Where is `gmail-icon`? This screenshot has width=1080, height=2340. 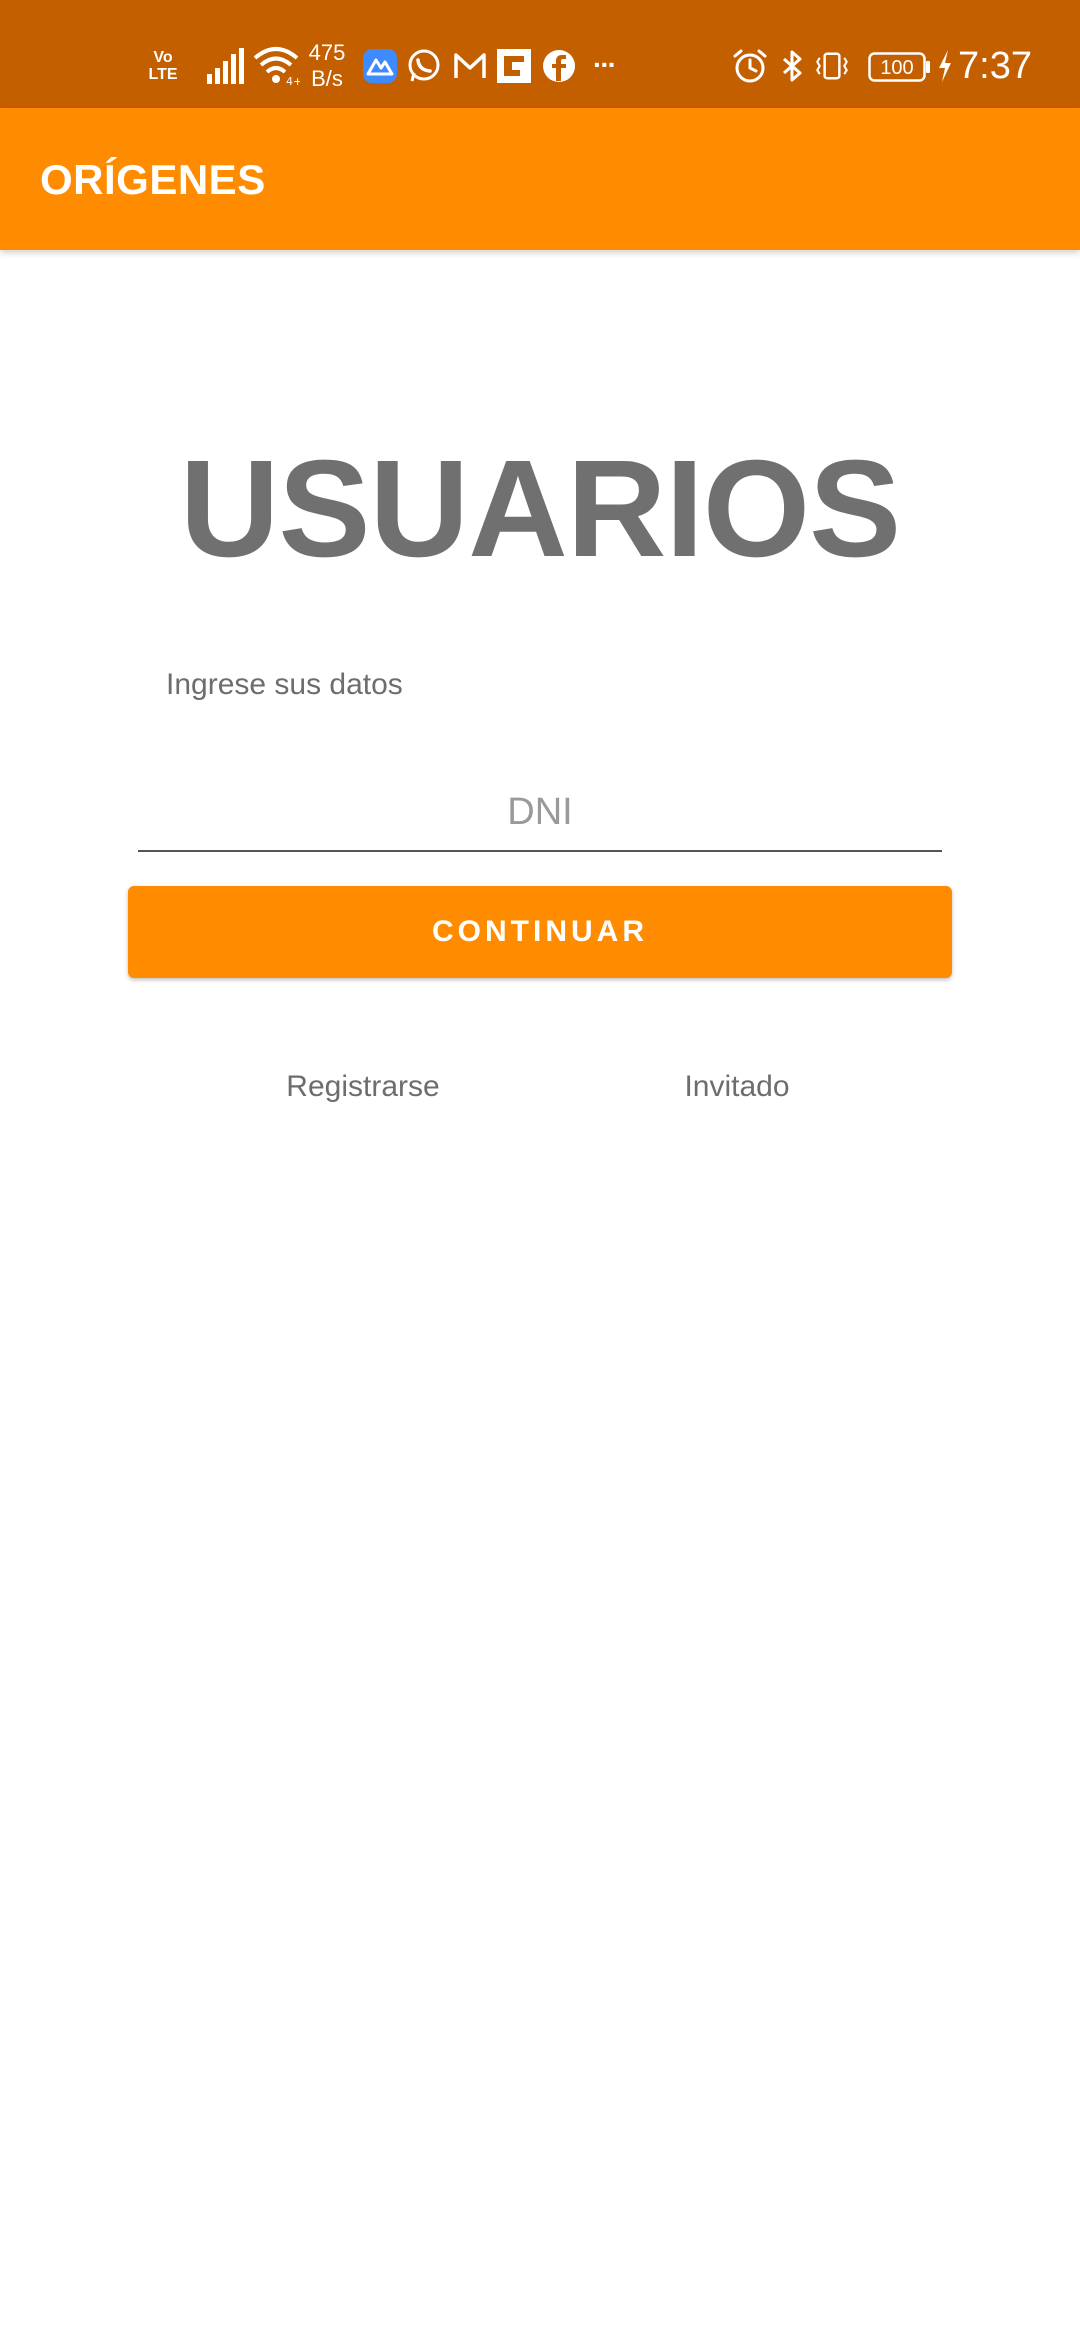 gmail-icon is located at coordinates (470, 66).